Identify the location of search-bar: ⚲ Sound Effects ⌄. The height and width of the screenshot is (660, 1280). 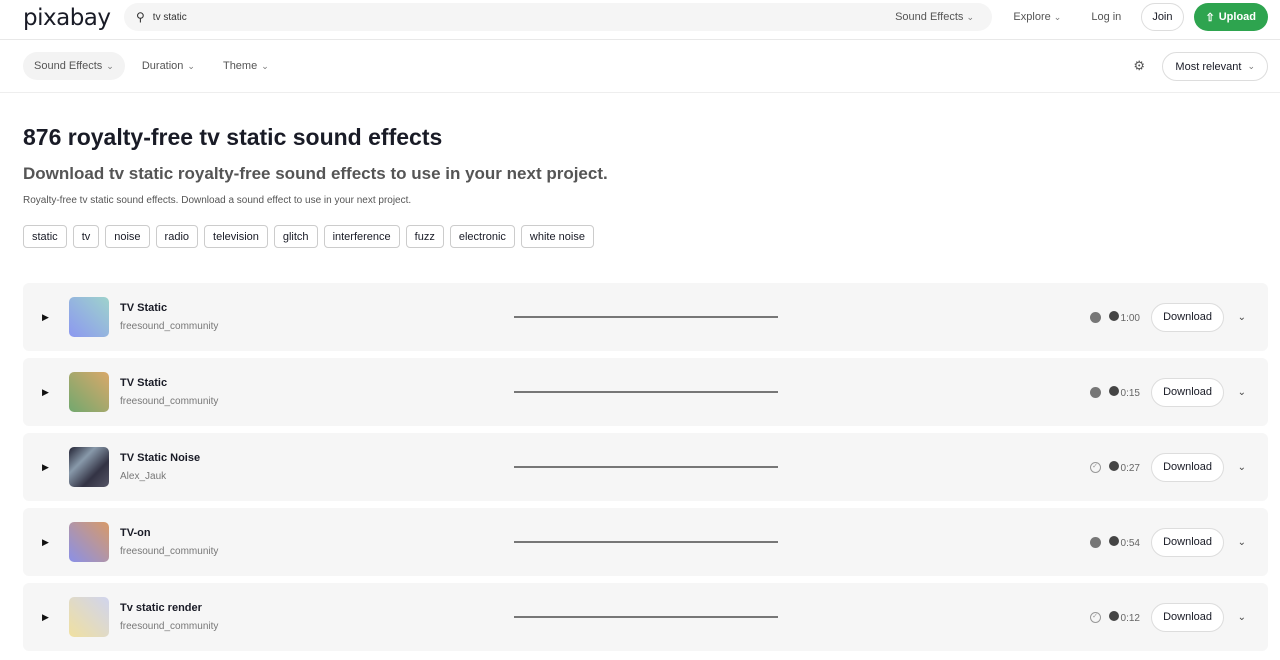
(558, 17).